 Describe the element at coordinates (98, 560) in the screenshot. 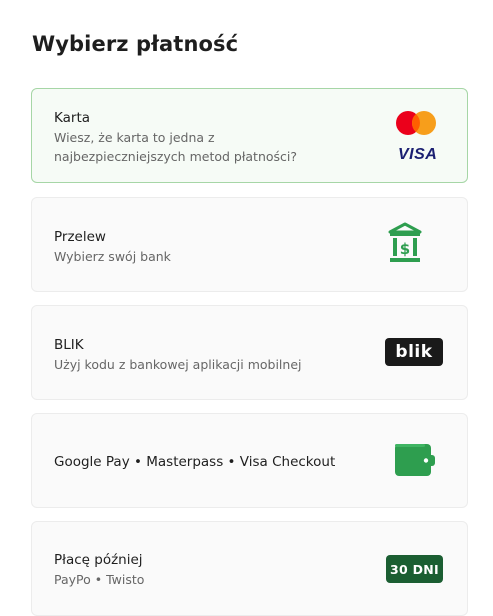

I see `payment-option-name: Płacę później` at that location.